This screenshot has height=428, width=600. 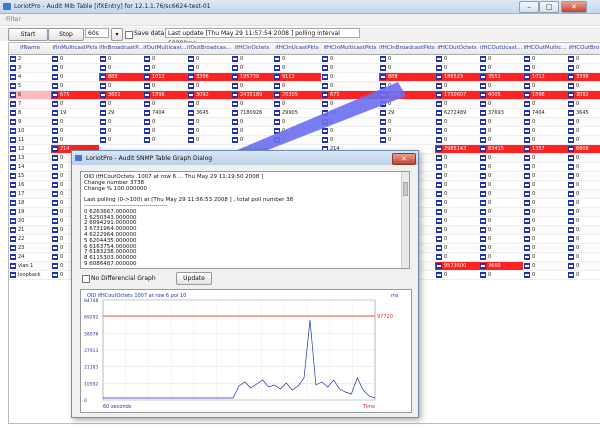 What do you see at coordinates (405, 189) in the screenshot?
I see `scroll-thumb` at bounding box center [405, 189].